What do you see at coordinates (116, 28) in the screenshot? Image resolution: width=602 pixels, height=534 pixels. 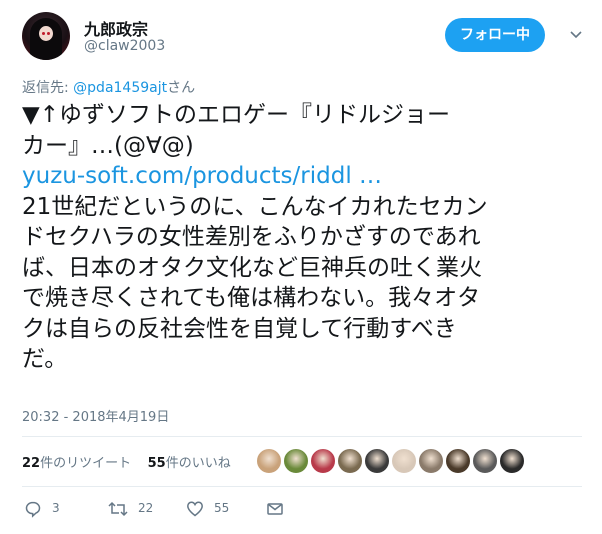 I see `display-name: 九郎政宗` at bounding box center [116, 28].